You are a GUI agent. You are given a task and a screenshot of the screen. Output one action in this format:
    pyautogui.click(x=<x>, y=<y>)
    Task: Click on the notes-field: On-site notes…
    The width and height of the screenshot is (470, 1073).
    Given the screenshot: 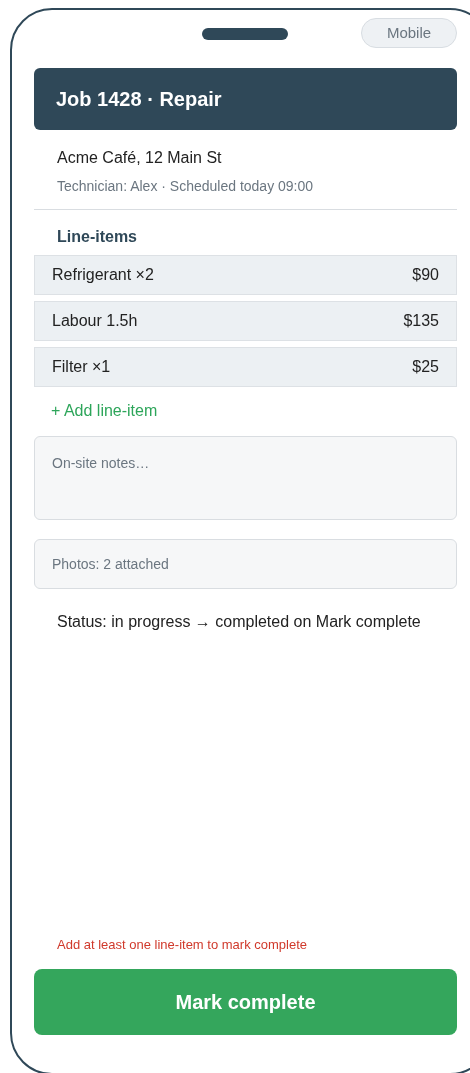 What is the action you would take?
    pyautogui.click(x=245, y=478)
    